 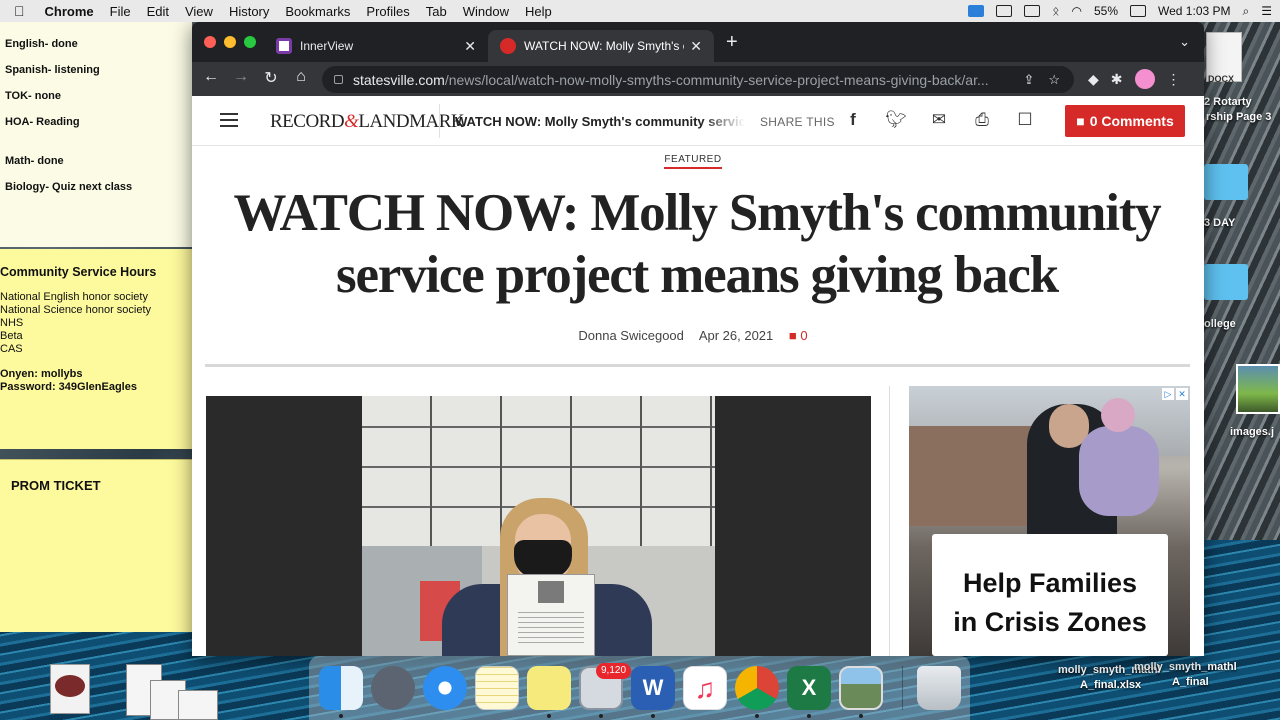 What do you see at coordinates (1190, 682) in the screenshot?
I see `desktop-file-label: A_final` at bounding box center [1190, 682].